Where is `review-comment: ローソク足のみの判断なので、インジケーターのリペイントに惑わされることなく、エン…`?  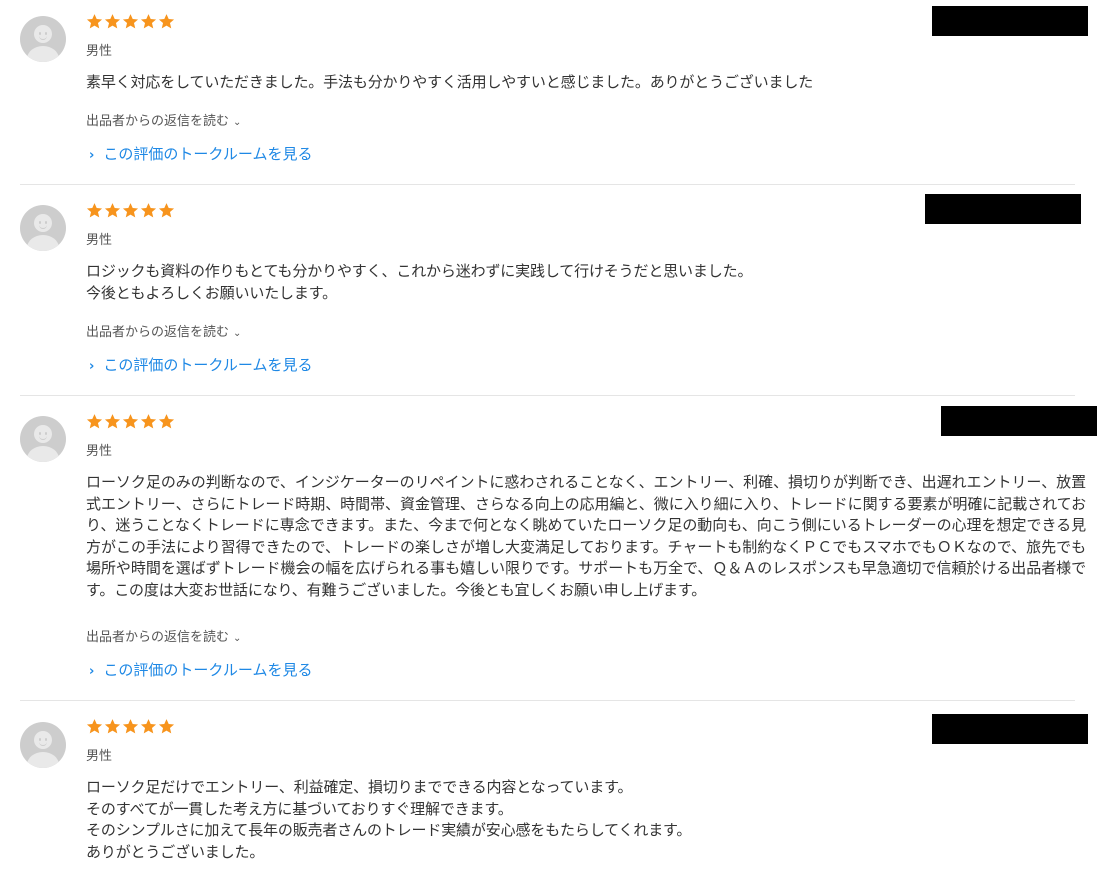
review-comment: ローソク足のみの判断なので、インジケーターのリペイントに惑わされることなく、エン… is located at coordinates (586, 536).